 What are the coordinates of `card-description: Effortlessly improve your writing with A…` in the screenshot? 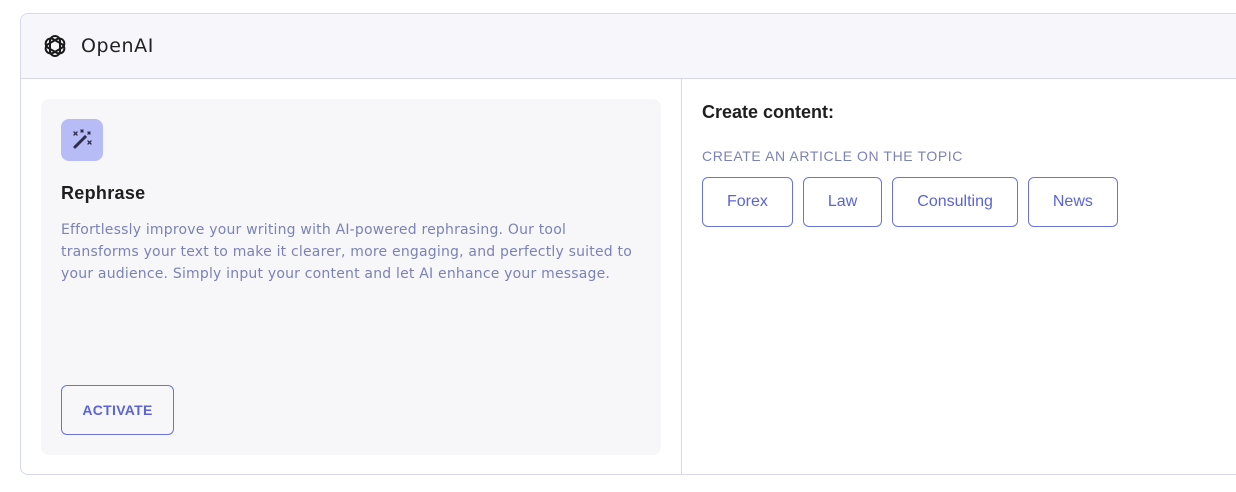 It's located at (346, 252).